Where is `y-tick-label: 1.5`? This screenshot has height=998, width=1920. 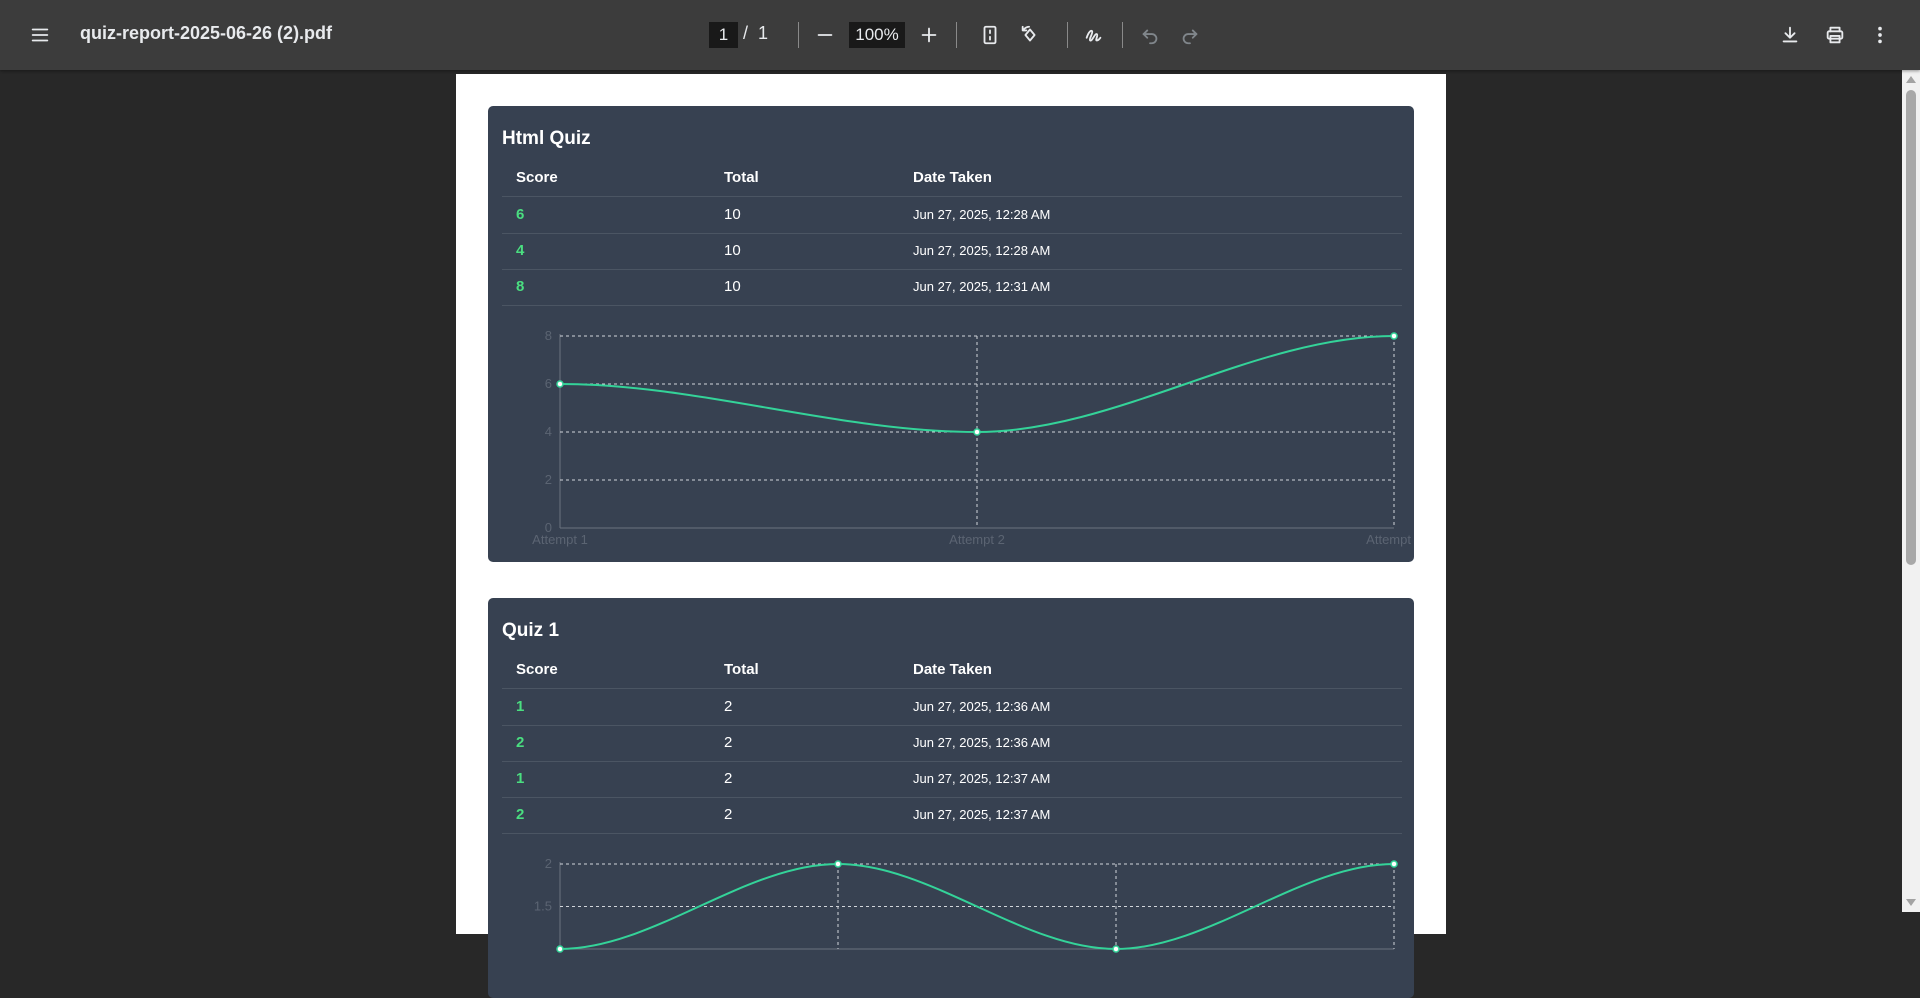 y-tick-label: 1.5 is located at coordinates (543, 906).